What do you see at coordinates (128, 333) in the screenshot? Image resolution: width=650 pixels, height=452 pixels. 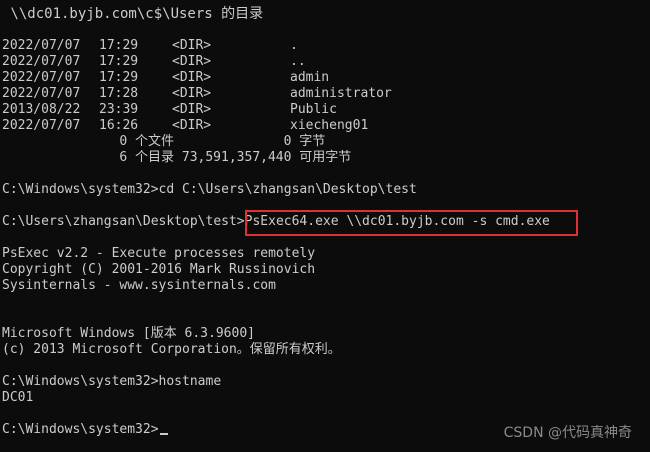 I see `windows-version-line: Microsoft Windows [版本 6.3.9600]` at bounding box center [128, 333].